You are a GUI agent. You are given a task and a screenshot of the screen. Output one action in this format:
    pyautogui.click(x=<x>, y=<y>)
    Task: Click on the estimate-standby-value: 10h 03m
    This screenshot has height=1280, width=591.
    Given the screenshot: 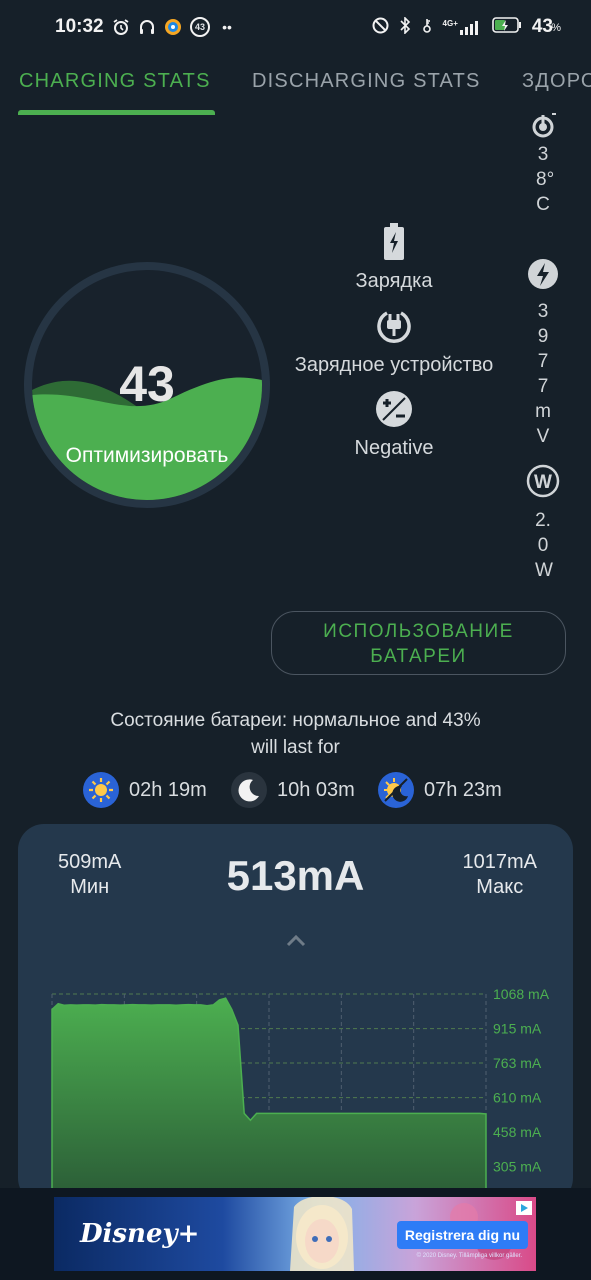 What is the action you would take?
    pyautogui.click(x=316, y=789)
    